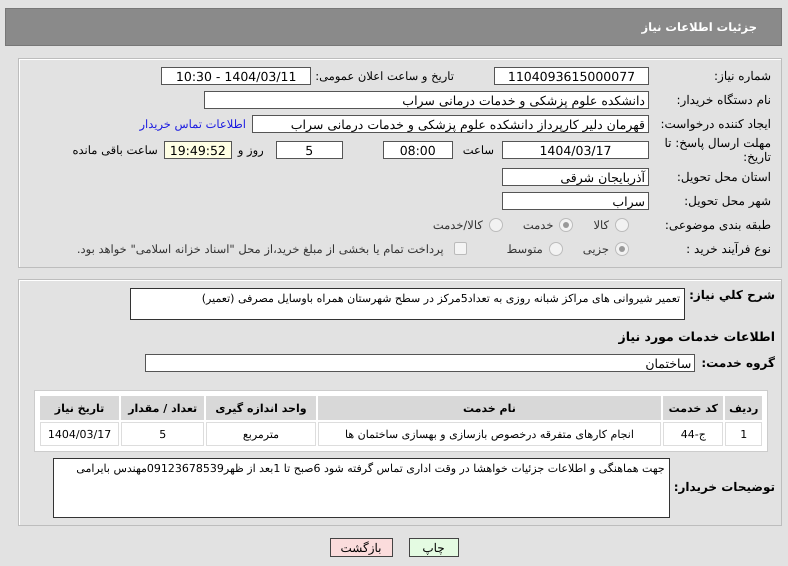 Image resolution: width=788 pixels, height=566 pixels. I want to click on radio-label: کالا, so click(601, 225).